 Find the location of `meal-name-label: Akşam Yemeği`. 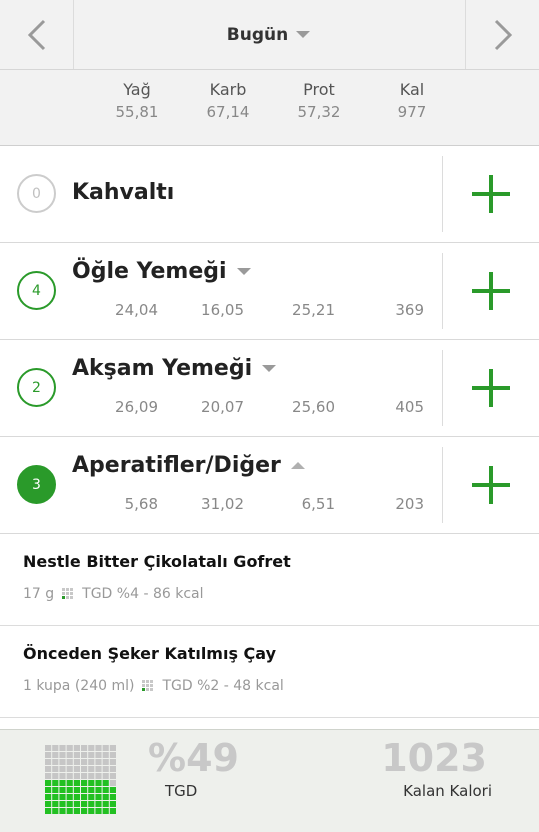

meal-name-label: Akşam Yemeği is located at coordinates (162, 368).